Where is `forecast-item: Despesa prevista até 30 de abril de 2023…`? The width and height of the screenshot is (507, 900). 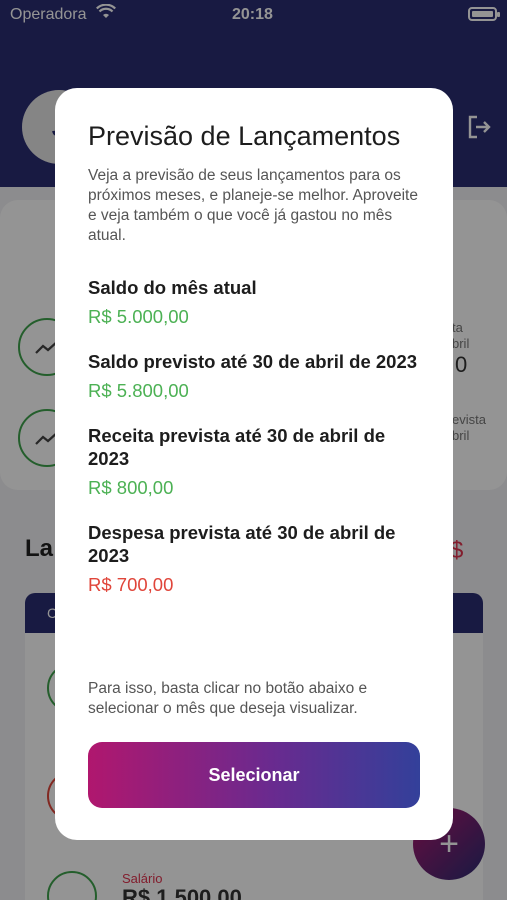
forecast-item: Despesa prevista até 30 de abril de 2023… is located at coordinates (254, 558).